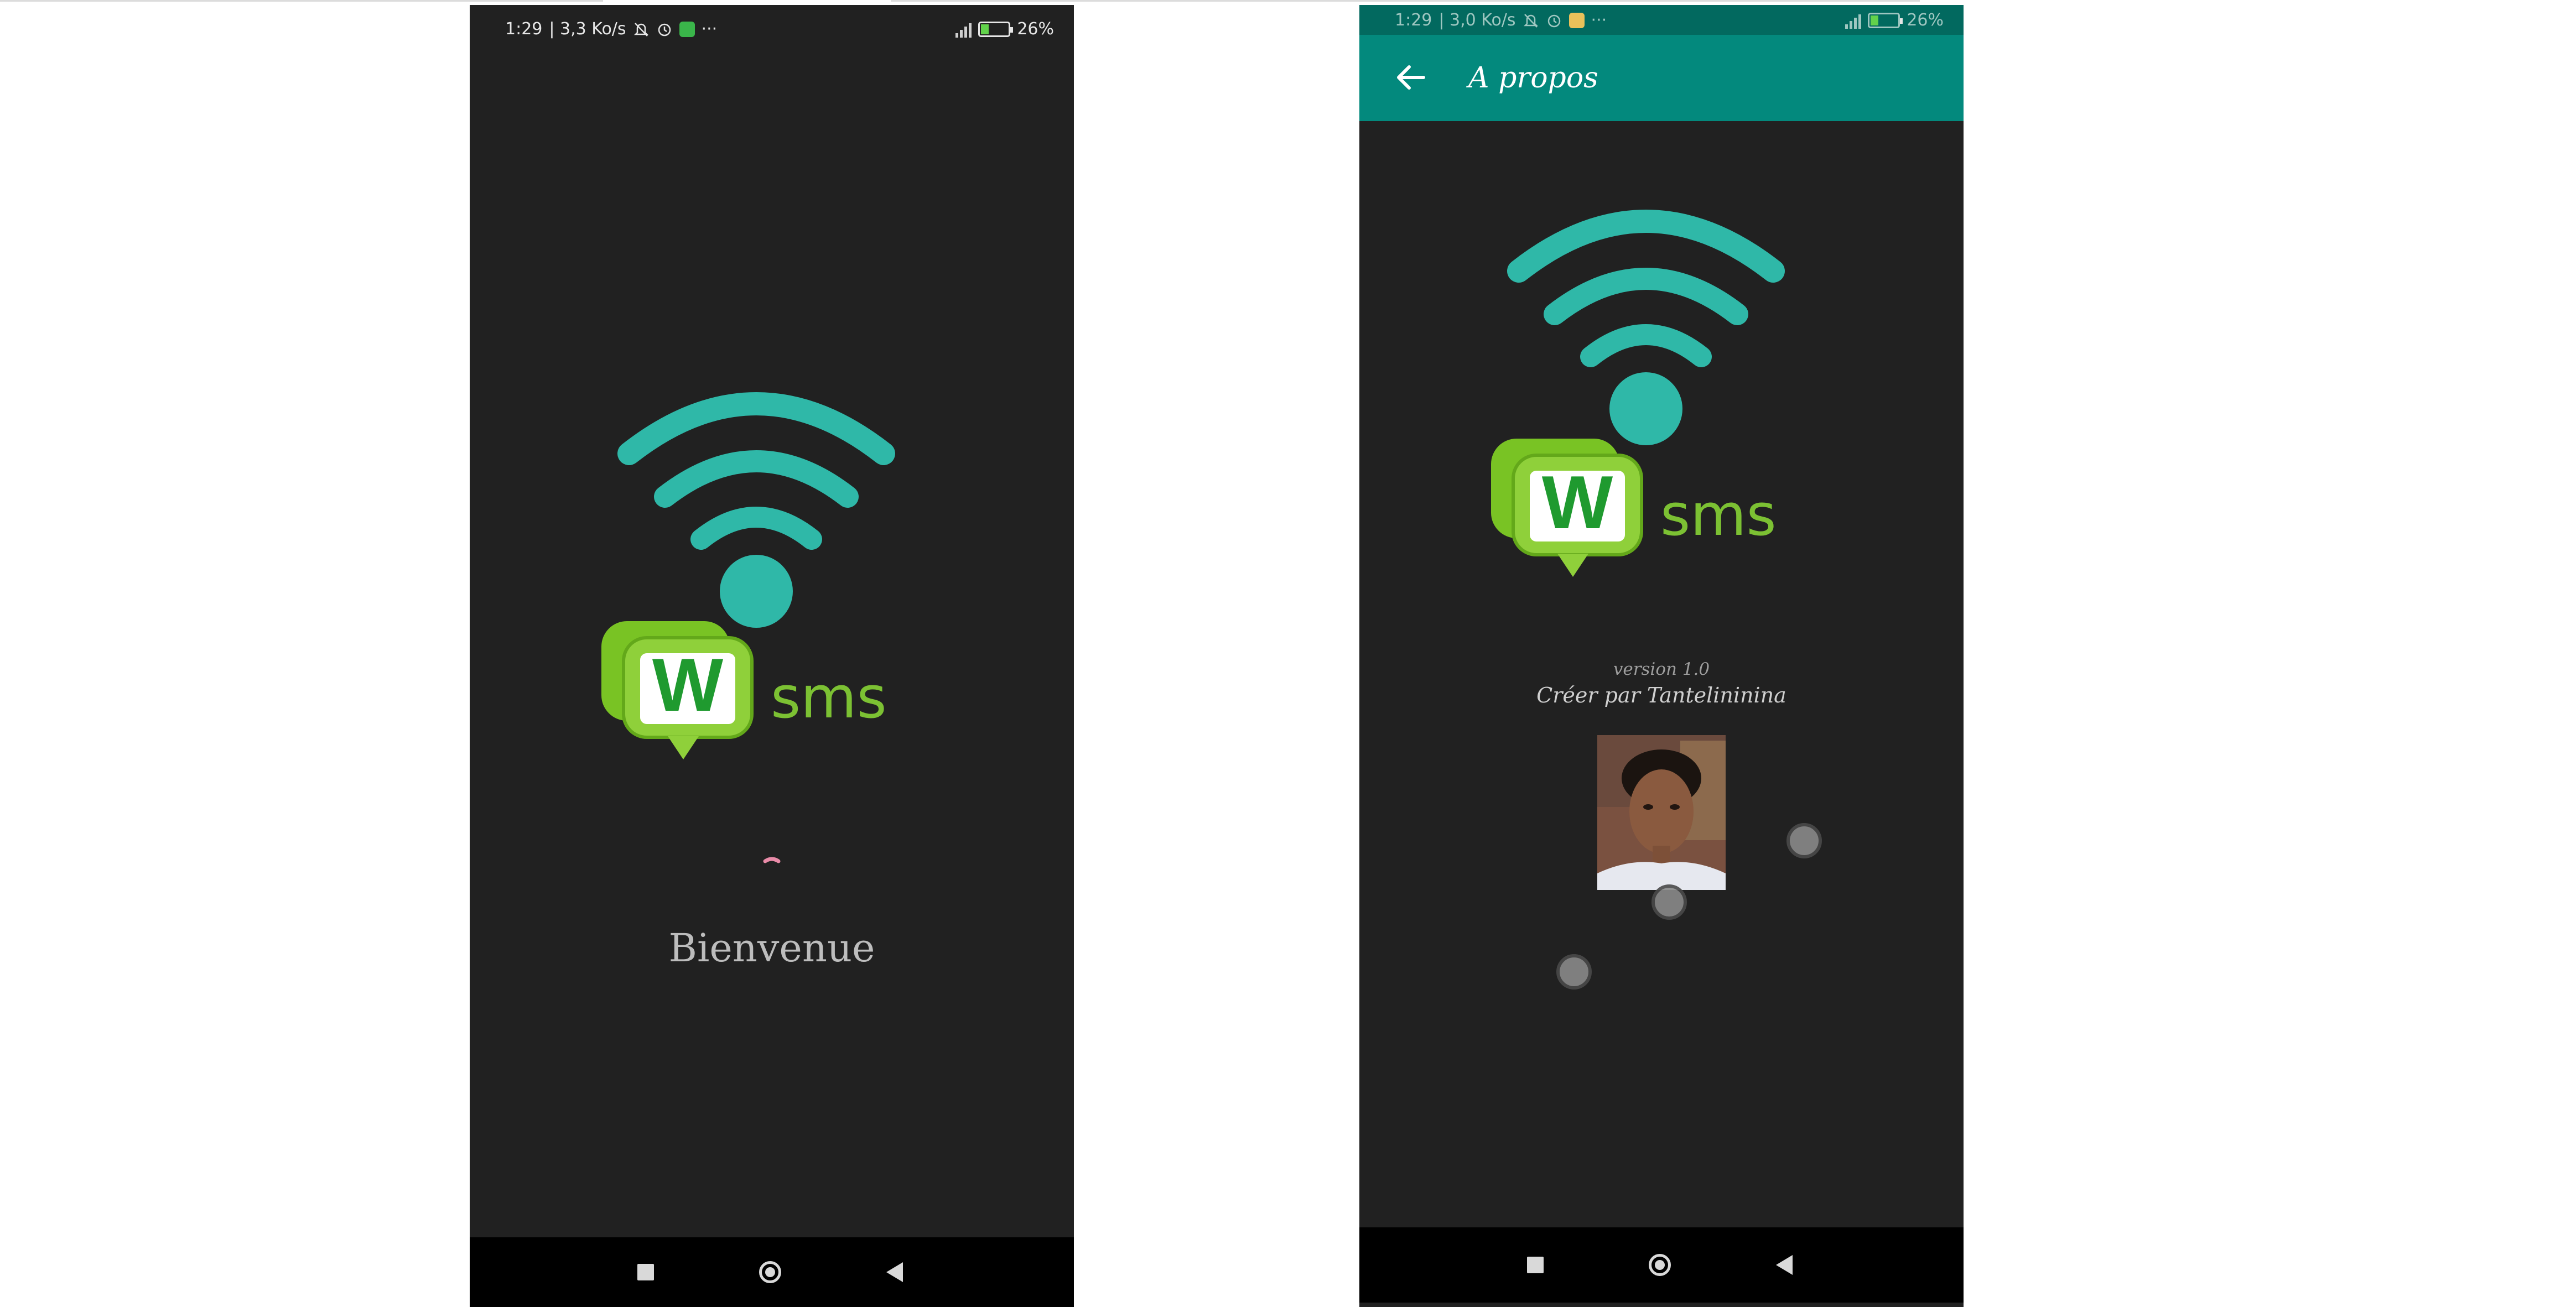  What do you see at coordinates (587, 29) in the screenshot?
I see `status-speed: | 3,3 Ko/s` at bounding box center [587, 29].